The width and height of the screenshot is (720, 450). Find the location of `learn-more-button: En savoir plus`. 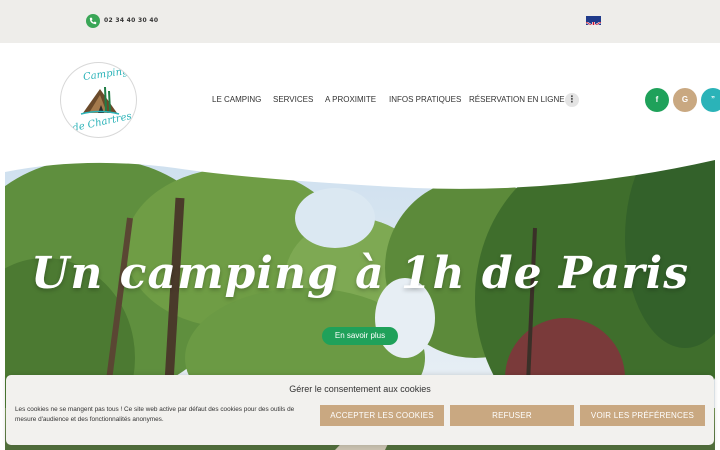

learn-more-button: En savoir plus is located at coordinates (360, 336).